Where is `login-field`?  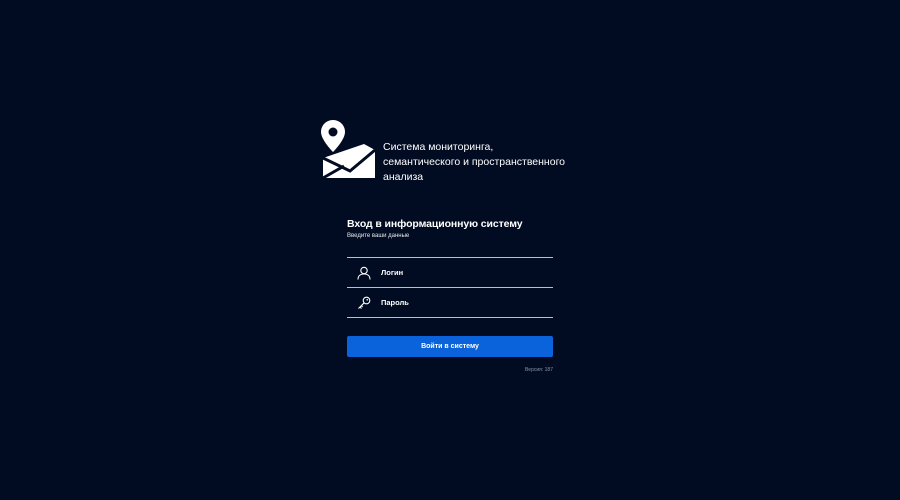
login-field is located at coordinates (450, 272).